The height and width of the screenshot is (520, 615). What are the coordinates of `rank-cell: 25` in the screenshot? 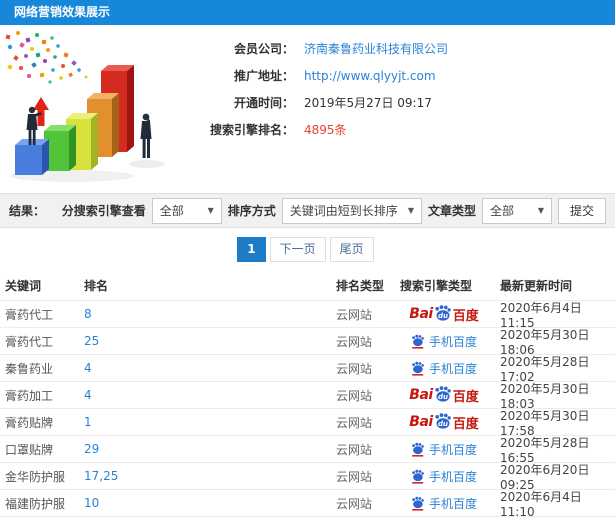 It's located at (210, 341).